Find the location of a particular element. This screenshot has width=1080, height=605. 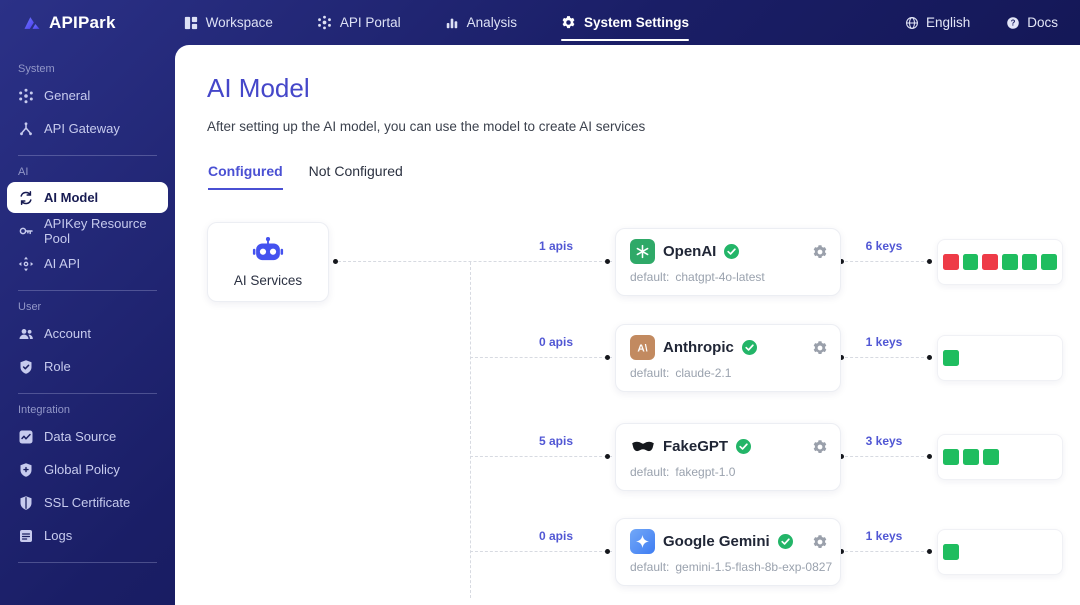

tabs: Configured Not Configured is located at coordinates (305, 176).